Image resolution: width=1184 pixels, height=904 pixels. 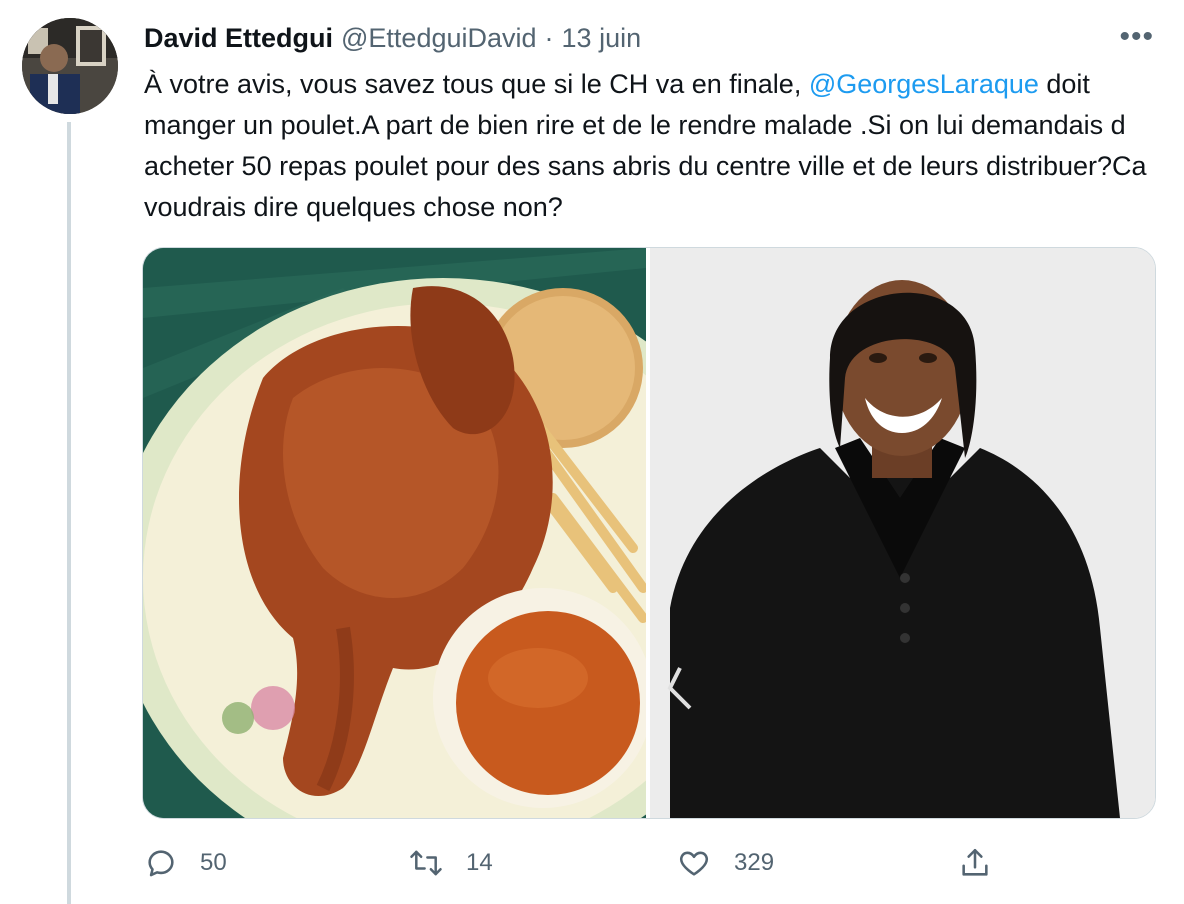 I want to click on reply-icon, so click(x=161, y=863).